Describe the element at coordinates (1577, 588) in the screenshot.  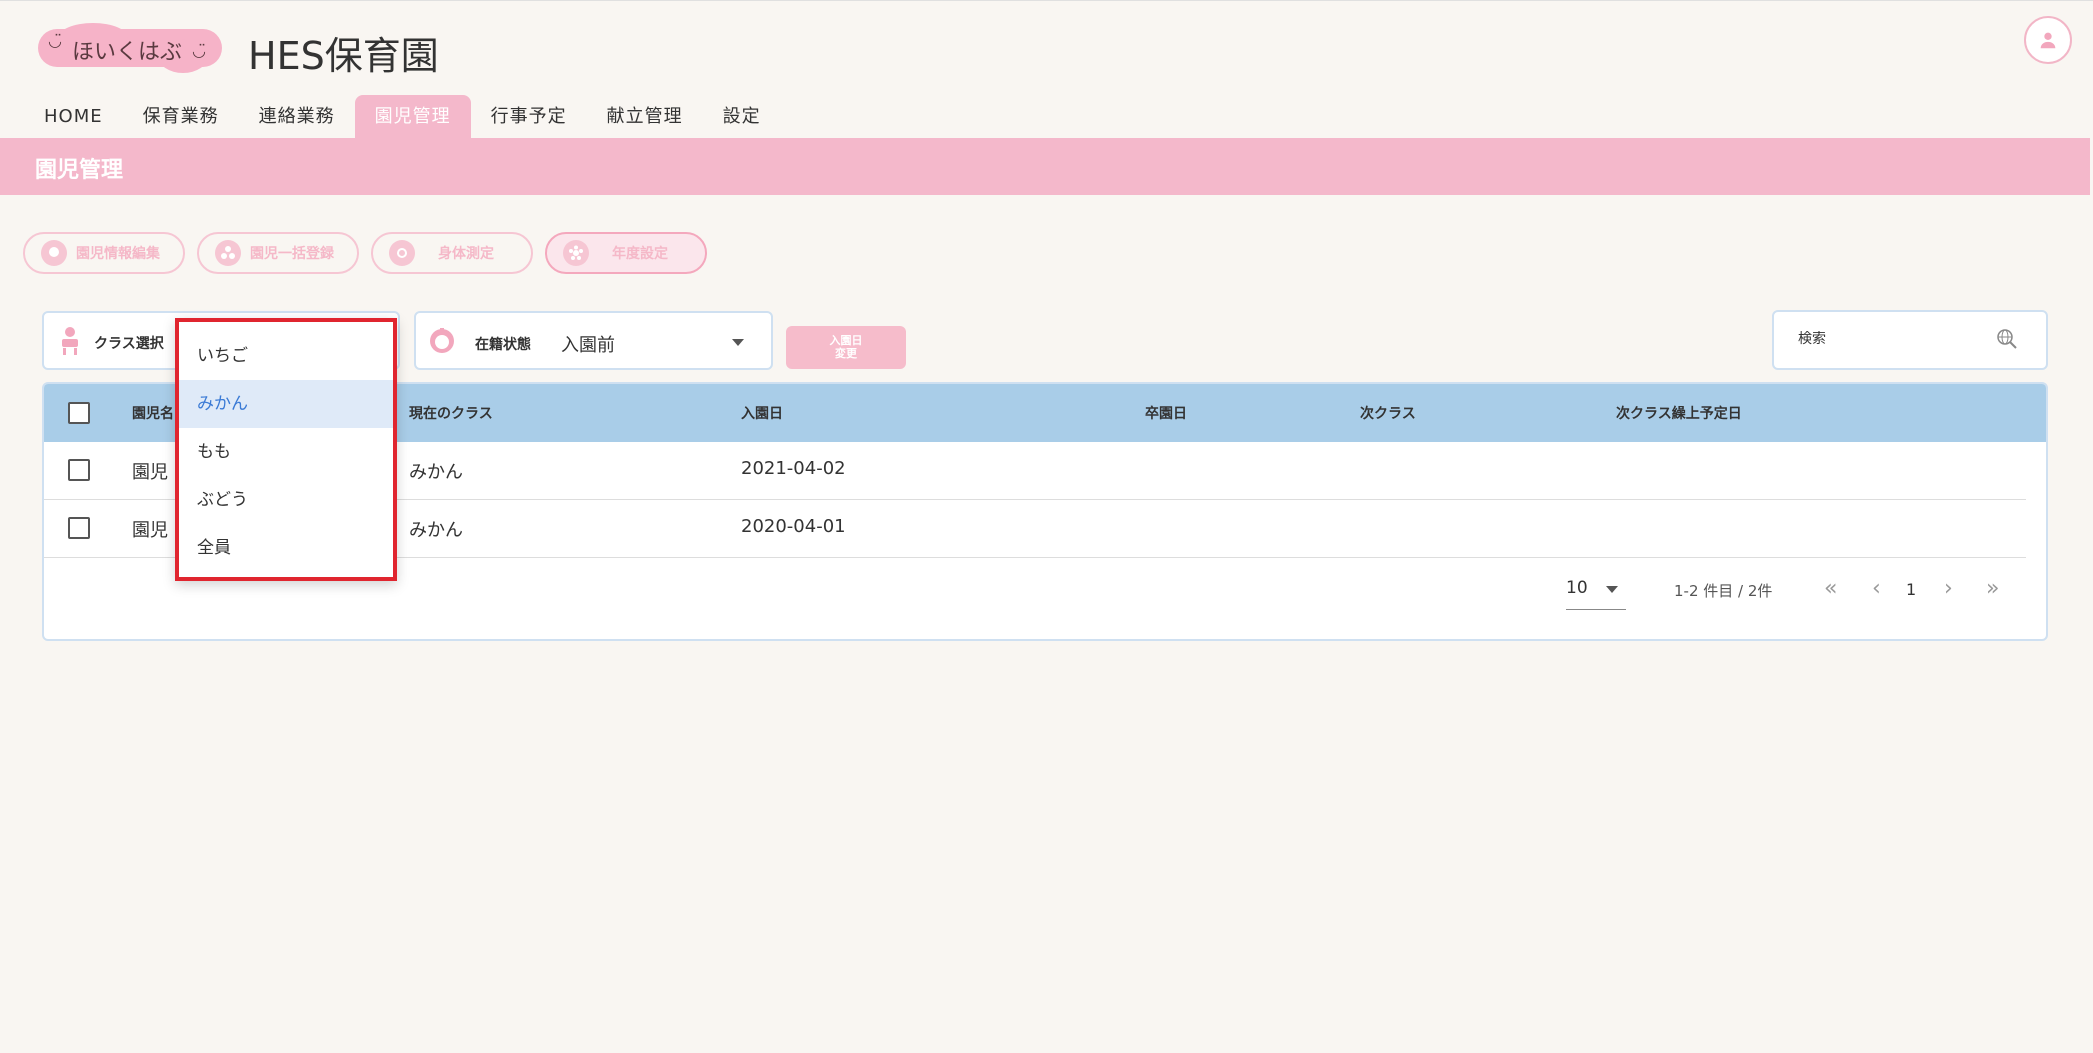
I see `per-page-value: 10` at that location.